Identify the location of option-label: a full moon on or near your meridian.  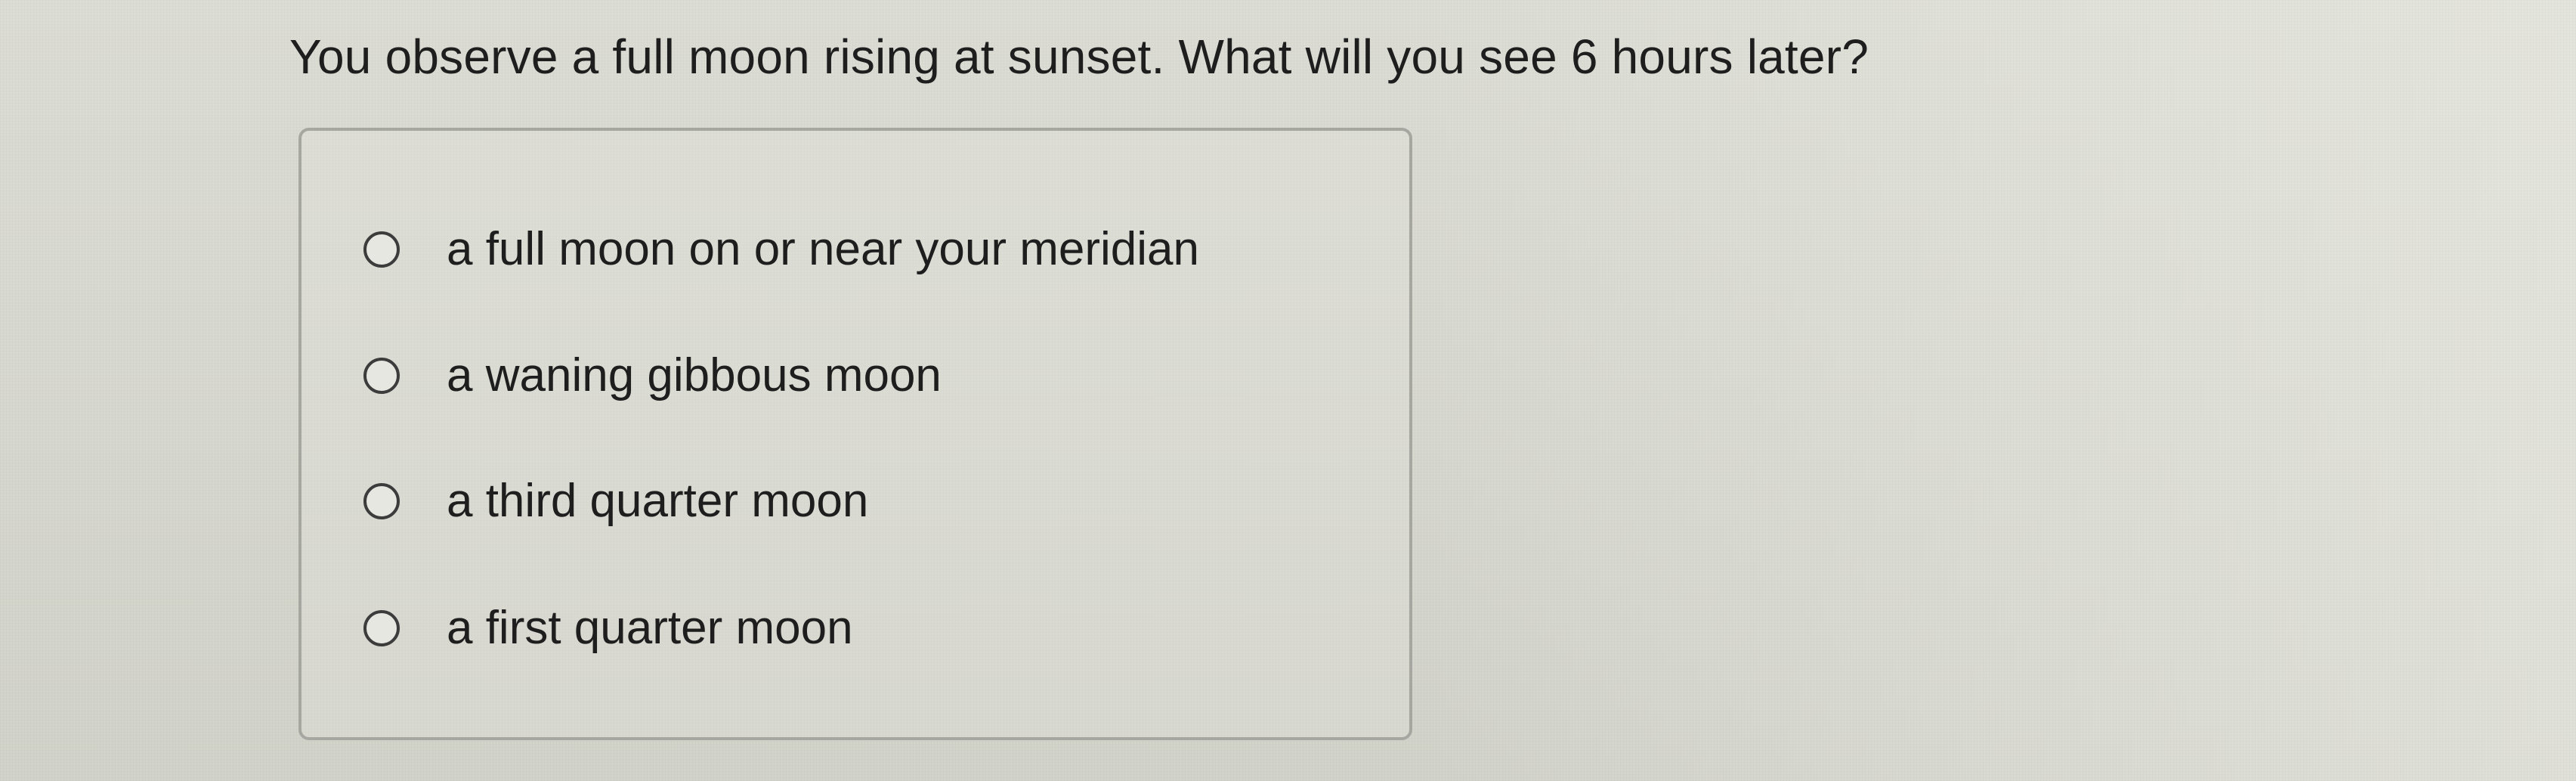
(823, 249).